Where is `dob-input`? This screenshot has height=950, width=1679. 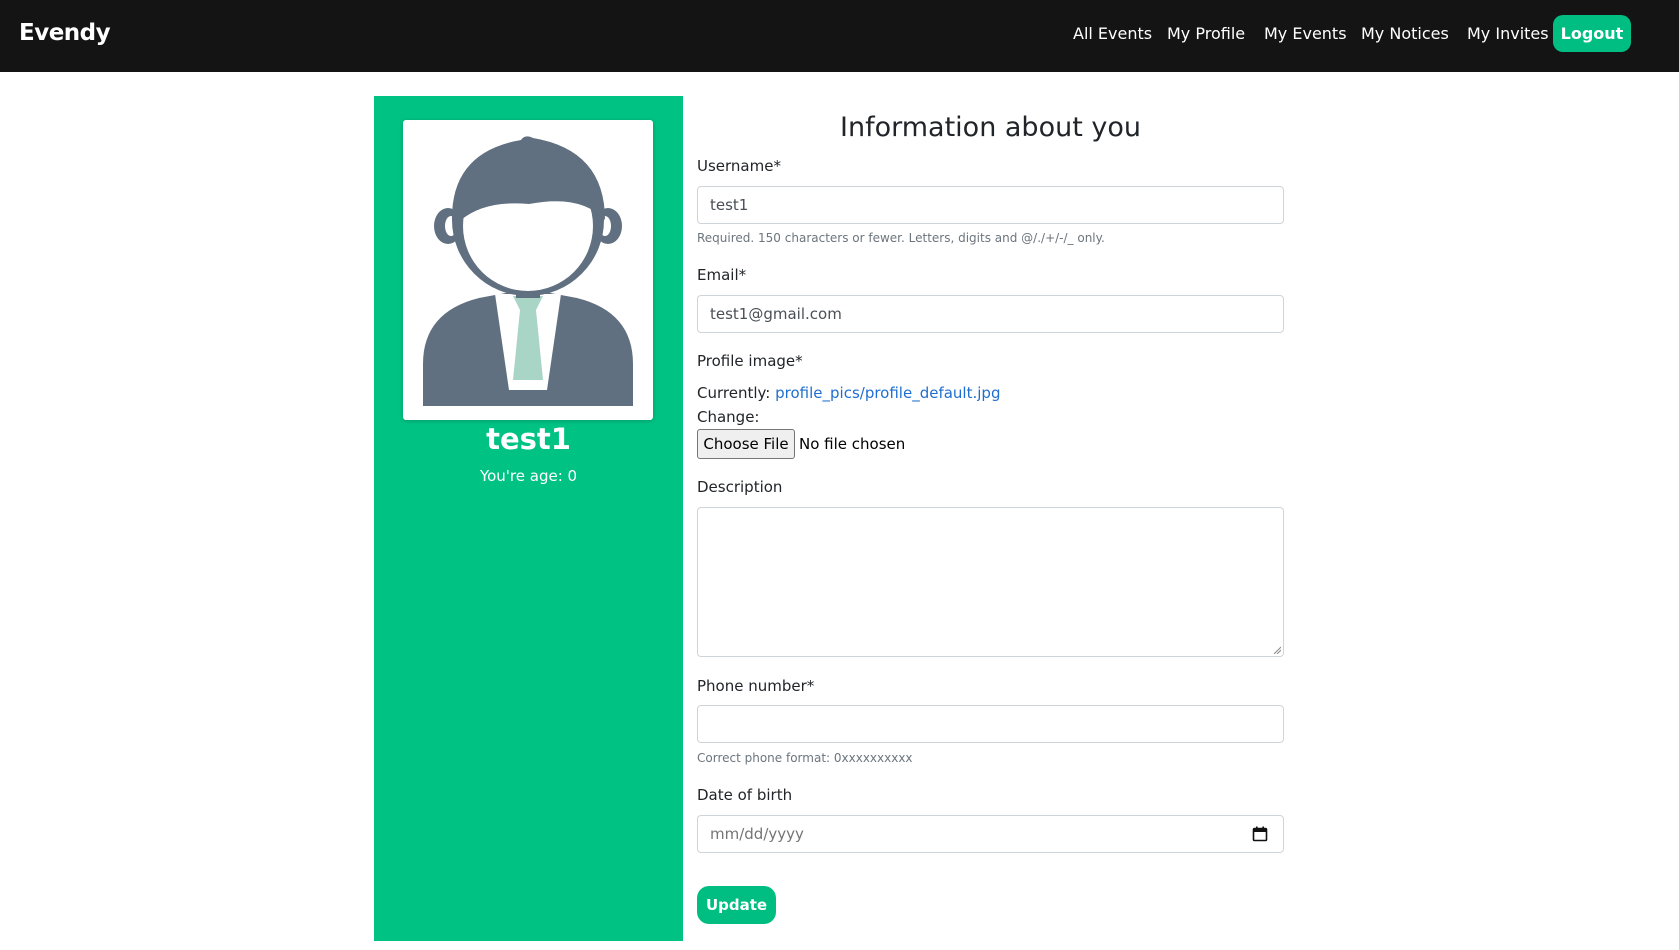 dob-input is located at coordinates (990, 834).